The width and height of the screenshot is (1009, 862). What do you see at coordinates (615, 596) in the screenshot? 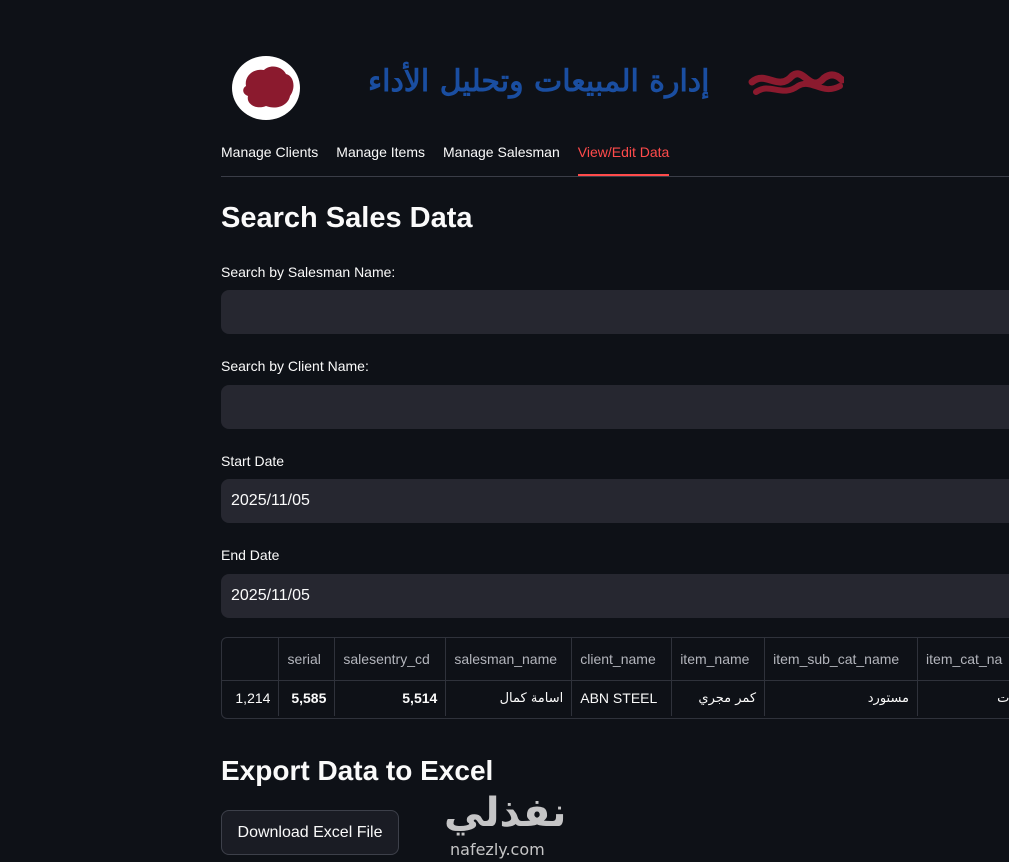
I see `end-date-input` at bounding box center [615, 596].